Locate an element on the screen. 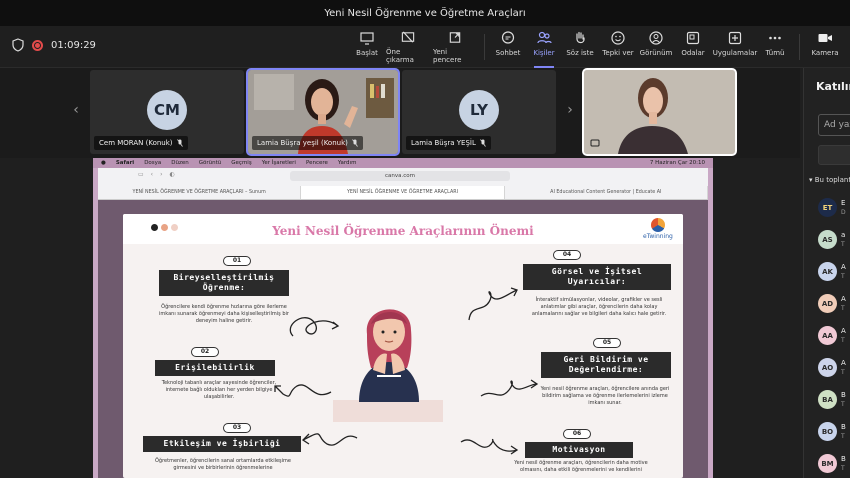 This screenshot has width=850, height=478. mac-menu-item: Pencere is located at coordinates (316, 163).